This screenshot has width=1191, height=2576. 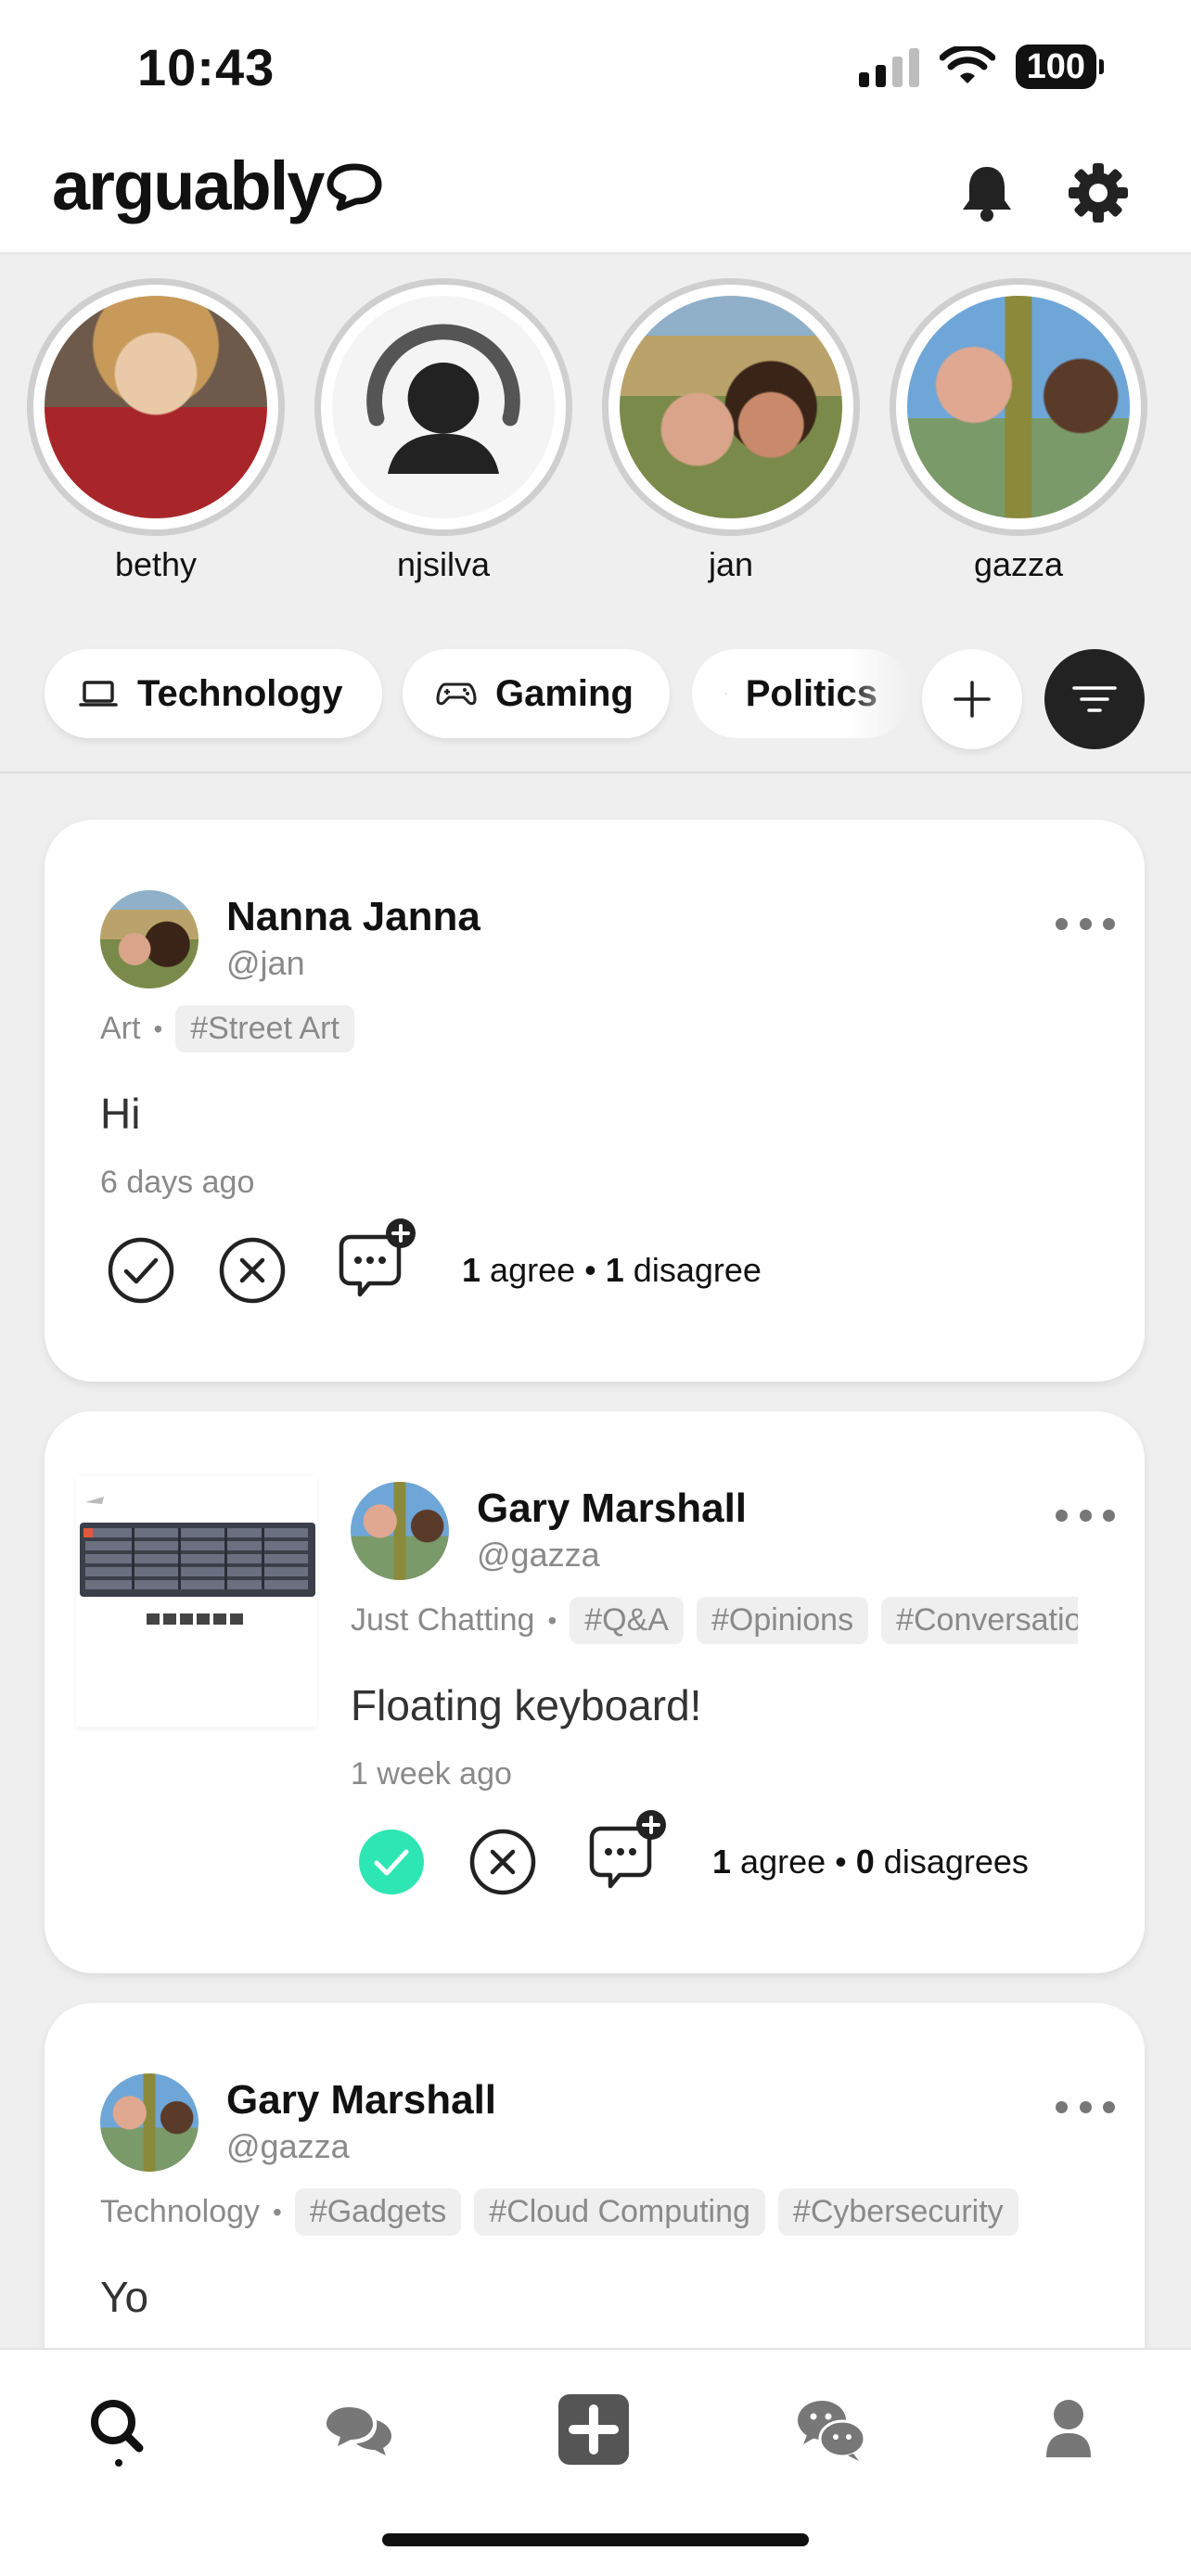 What do you see at coordinates (594, 2430) in the screenshot?
I see `plus-square-icon` at bounding box center [594, 2430].